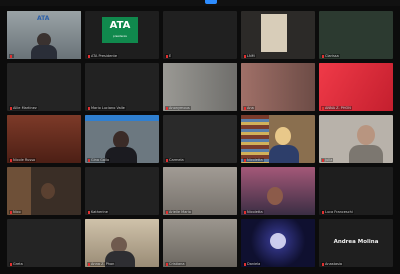  What do you see at coordinates (122, 191) in the screenshot?
I see `participant-tile: Katherine` at bounding box center [122, 191].